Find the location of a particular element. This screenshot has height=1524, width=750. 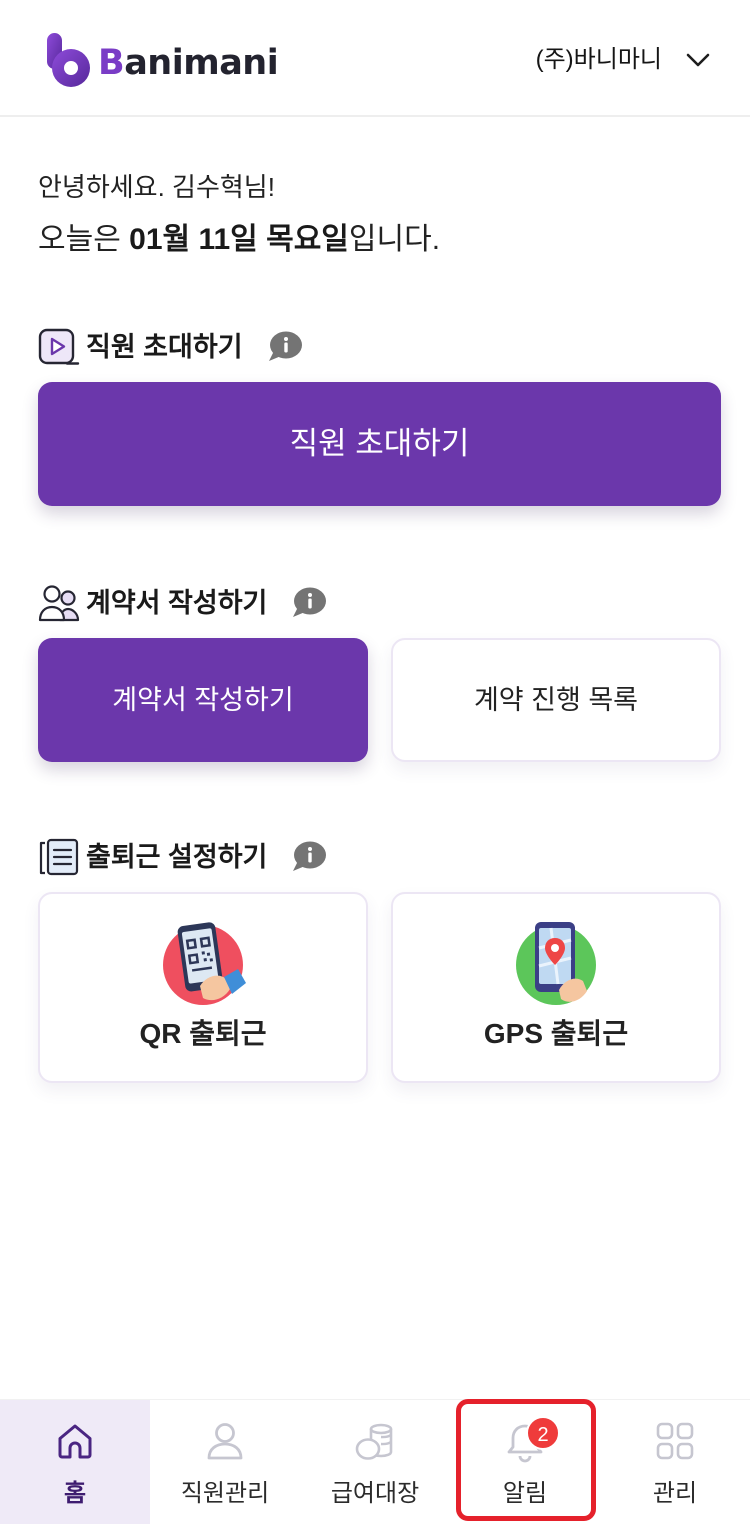

app-logo: Banimani is located at coordinates (161, 59).